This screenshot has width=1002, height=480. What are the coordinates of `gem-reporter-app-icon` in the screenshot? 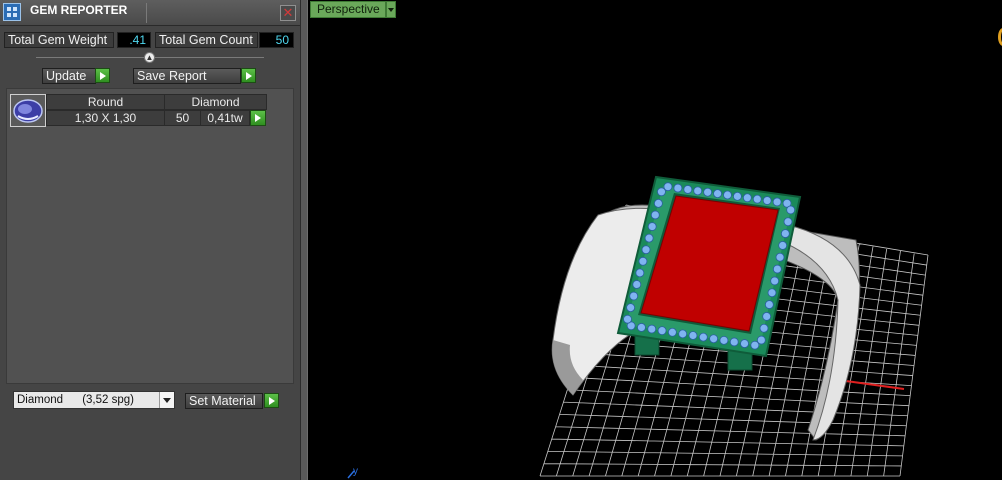 It's located at (12, 12).